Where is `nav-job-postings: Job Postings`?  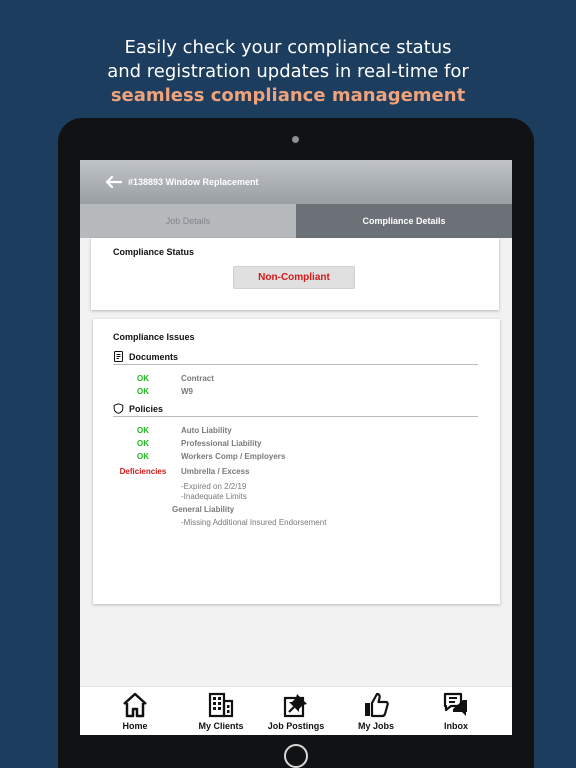
nav-job-postings: Job Postings is located at coordinates (296, 712).